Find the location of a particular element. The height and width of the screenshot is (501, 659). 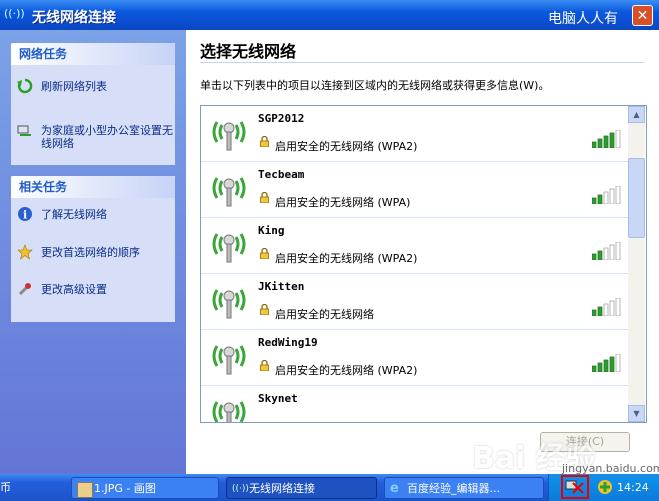

scroll-thumb is located at coordinates (636, 198).